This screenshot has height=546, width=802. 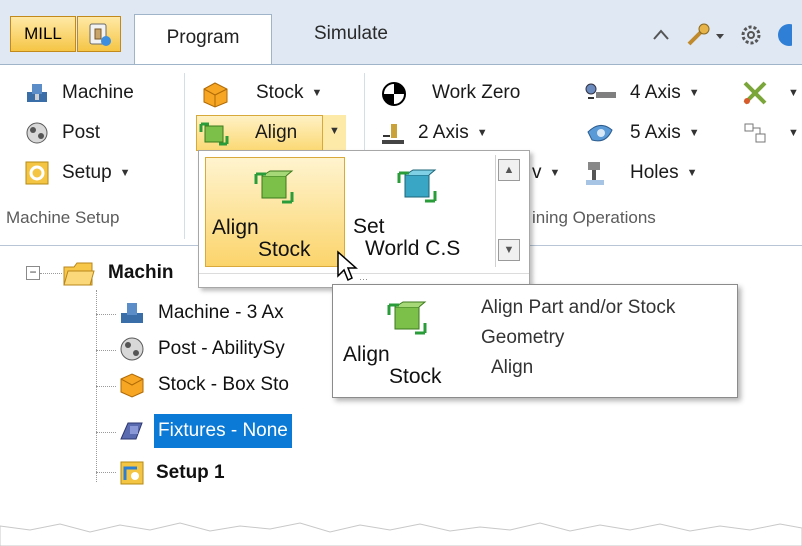 I want to click on tree-item-stock: Stock - Box Sto, so click(x=203, y=385).